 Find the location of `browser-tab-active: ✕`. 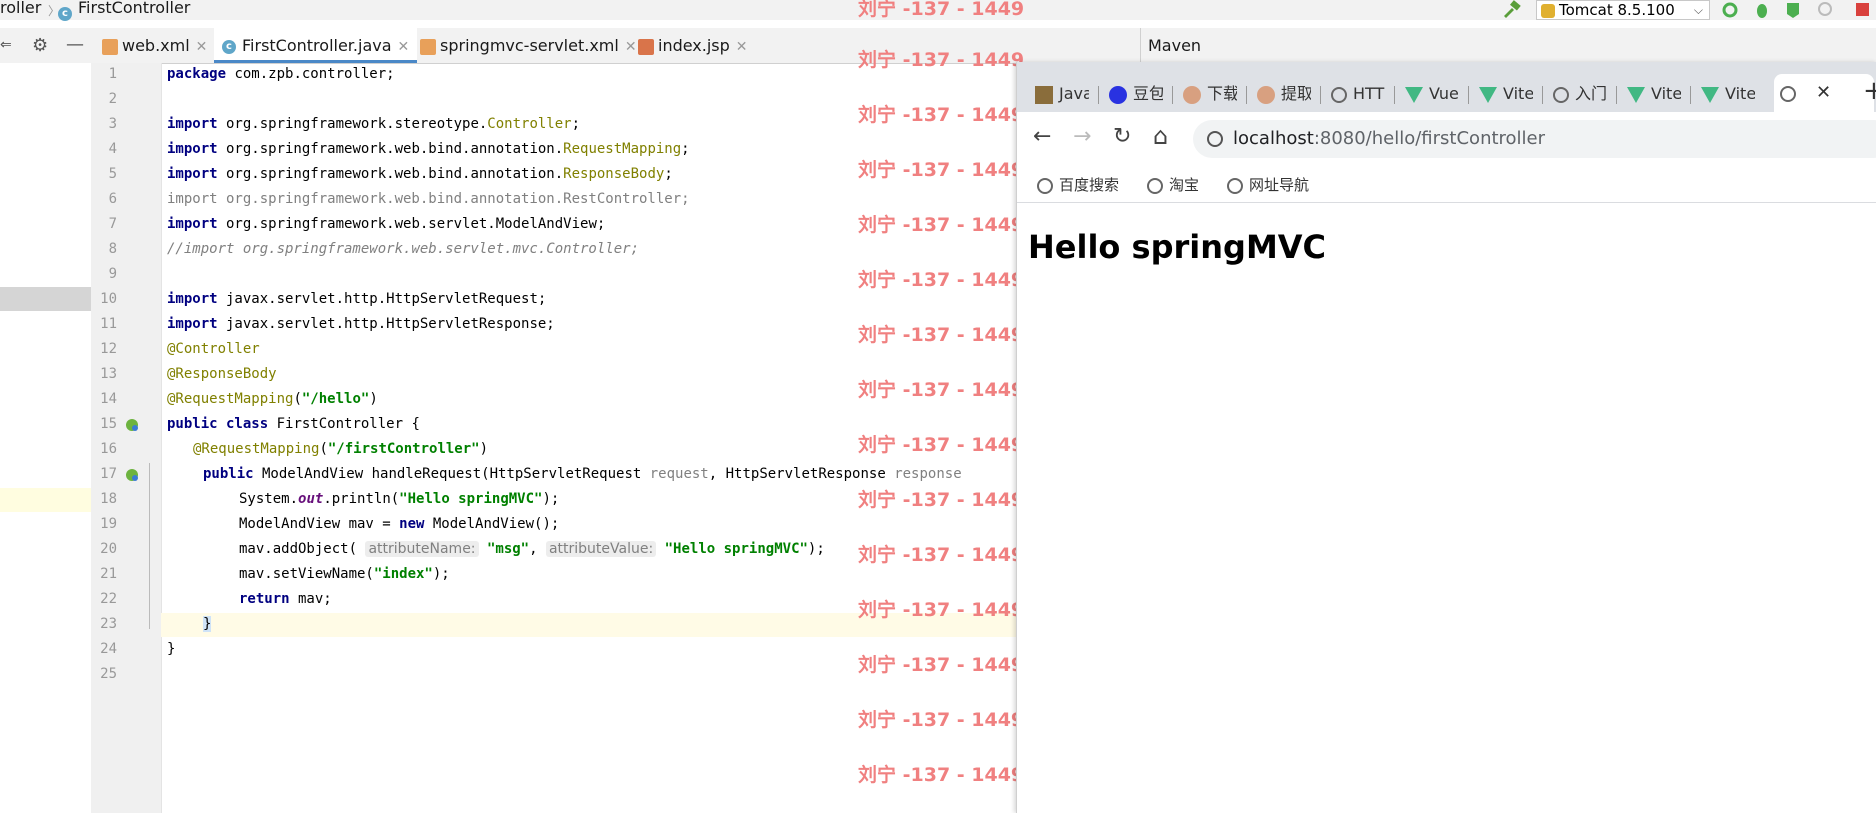

browser-tab-active: ✕ is located at coordinates (1824, 94).